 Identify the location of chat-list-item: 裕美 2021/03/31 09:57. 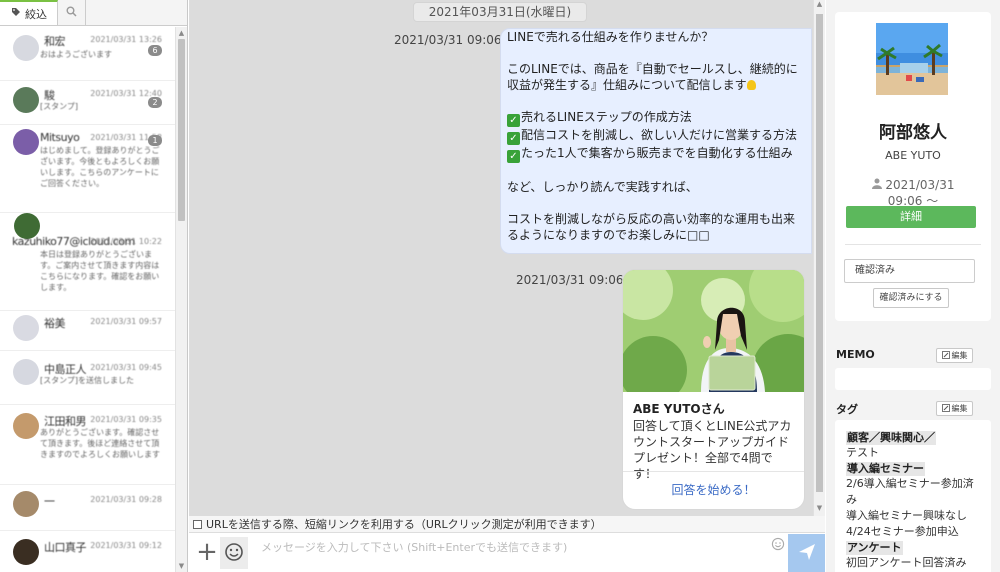
(88, 331).